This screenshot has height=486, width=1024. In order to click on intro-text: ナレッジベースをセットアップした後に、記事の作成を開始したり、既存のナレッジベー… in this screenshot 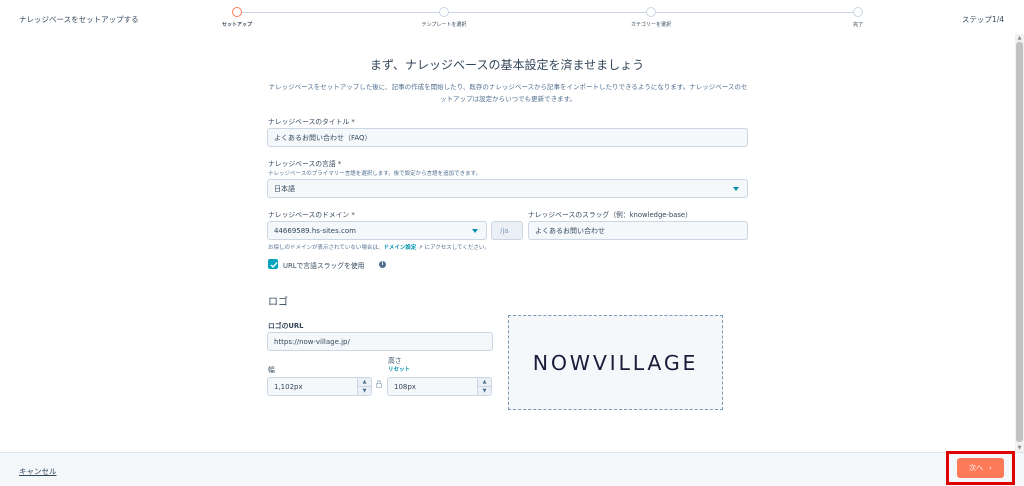, I will do `click(508, 93)`.